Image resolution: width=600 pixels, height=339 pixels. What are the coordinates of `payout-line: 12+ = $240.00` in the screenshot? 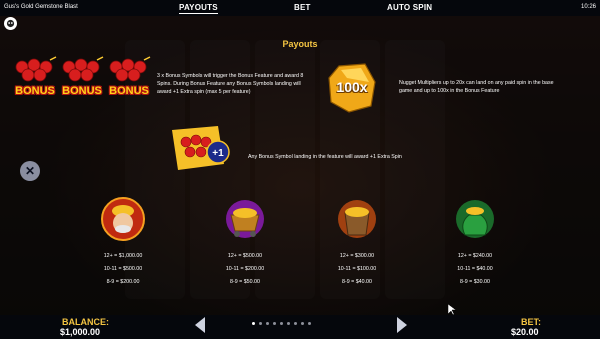 It's located at (475, 256).